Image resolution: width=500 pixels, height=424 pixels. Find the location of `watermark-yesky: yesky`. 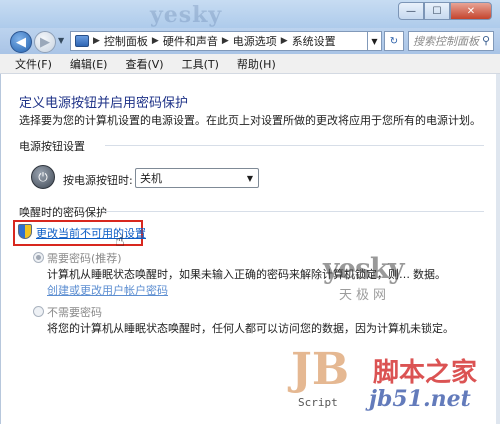

watermark-yesky: yesky is located at coordinates (364, 268).